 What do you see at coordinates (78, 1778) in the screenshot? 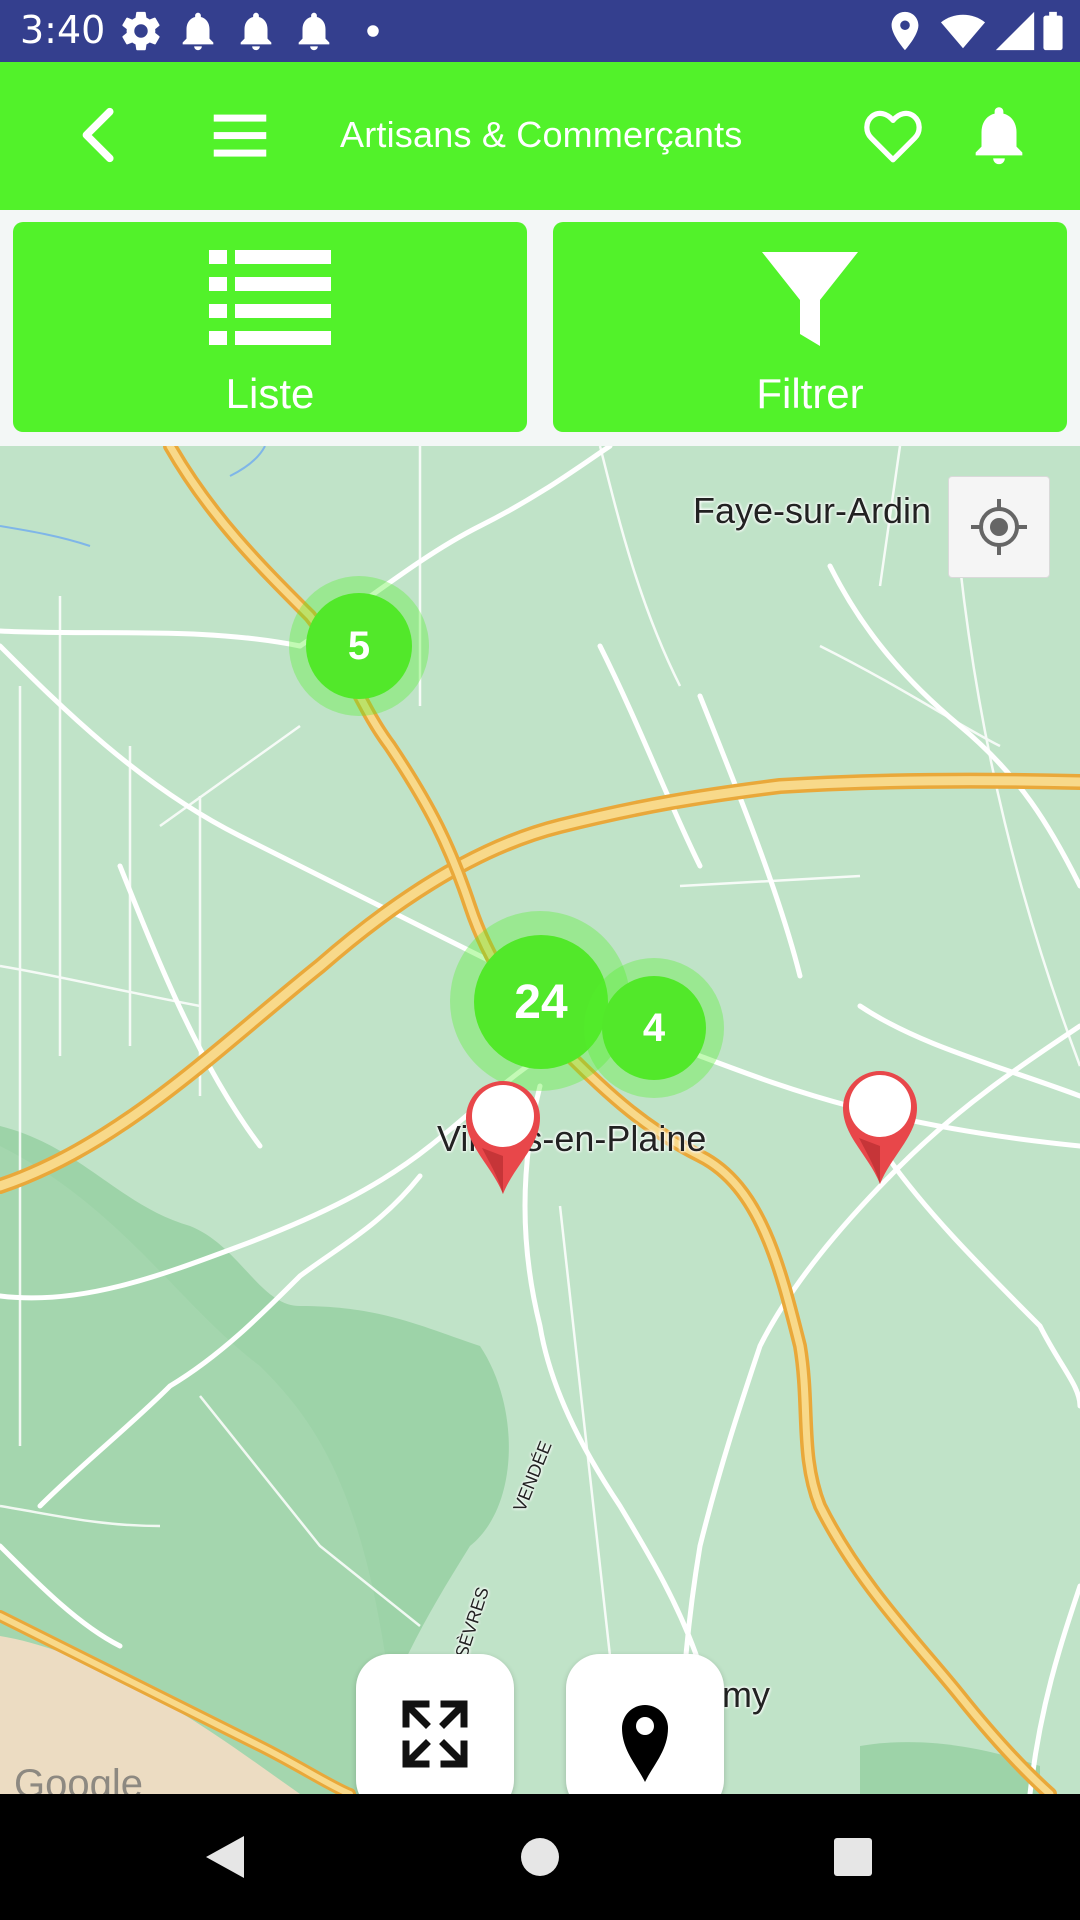
I see `google-watermark: Google` at bounding box center [78, 1778].